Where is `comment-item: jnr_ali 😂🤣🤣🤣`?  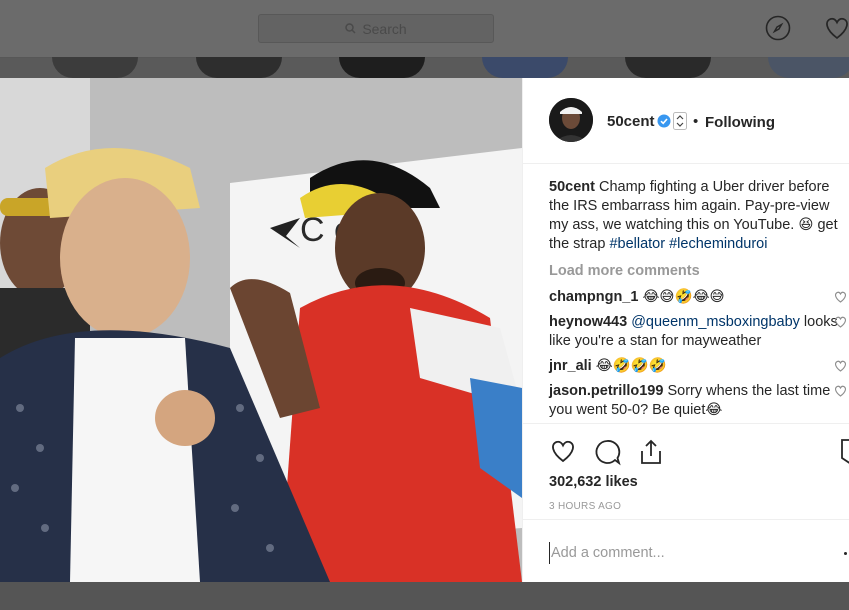 comment-item: jnr_ali 😂🤣🤣🤣 is located at coordinates (699, 366).